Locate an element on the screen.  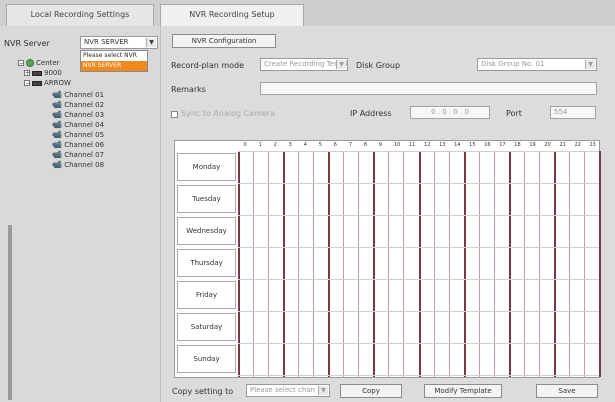
tree-root-label: Center is located at coordinates (48, 63).